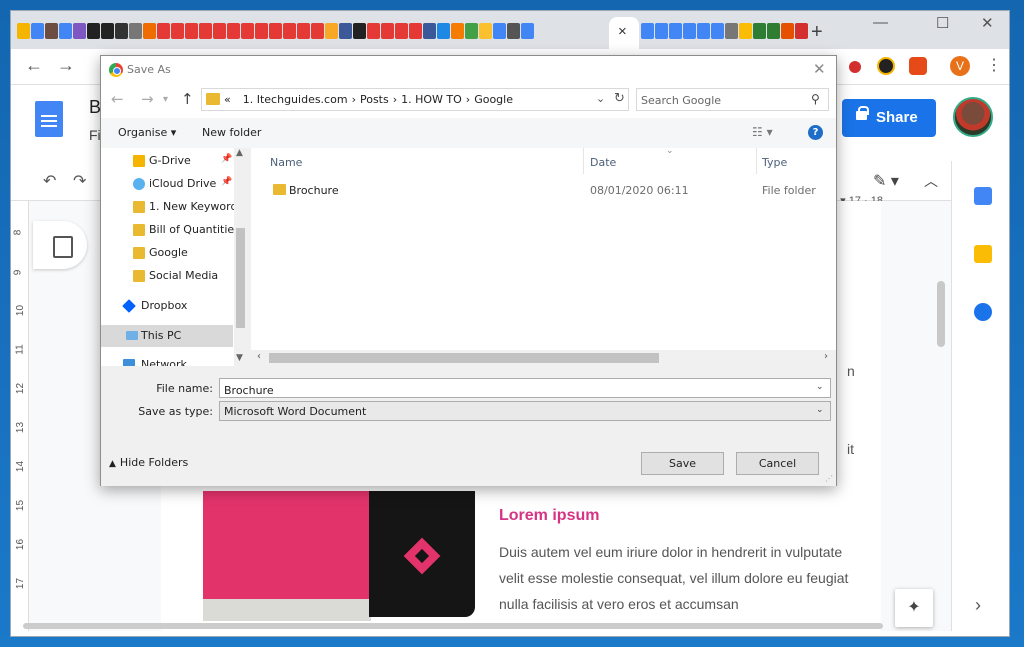 The height and width of the screenshot is (647, 1024). What do you see at coordinates (148, 462) in the screenshot?
I see `hide-folders-toggle: ▲ Hide Folders` at bounding box center [148, 462].